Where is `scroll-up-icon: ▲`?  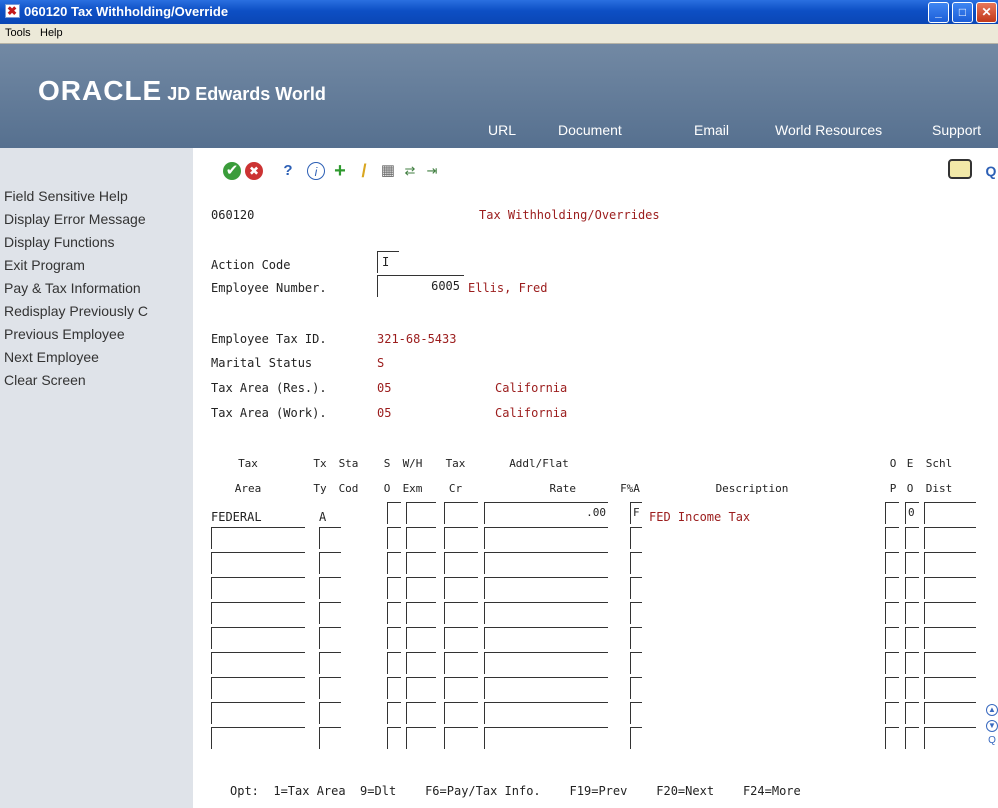 scroll-up-icon: ▲ is located at coordinates (992, 710).